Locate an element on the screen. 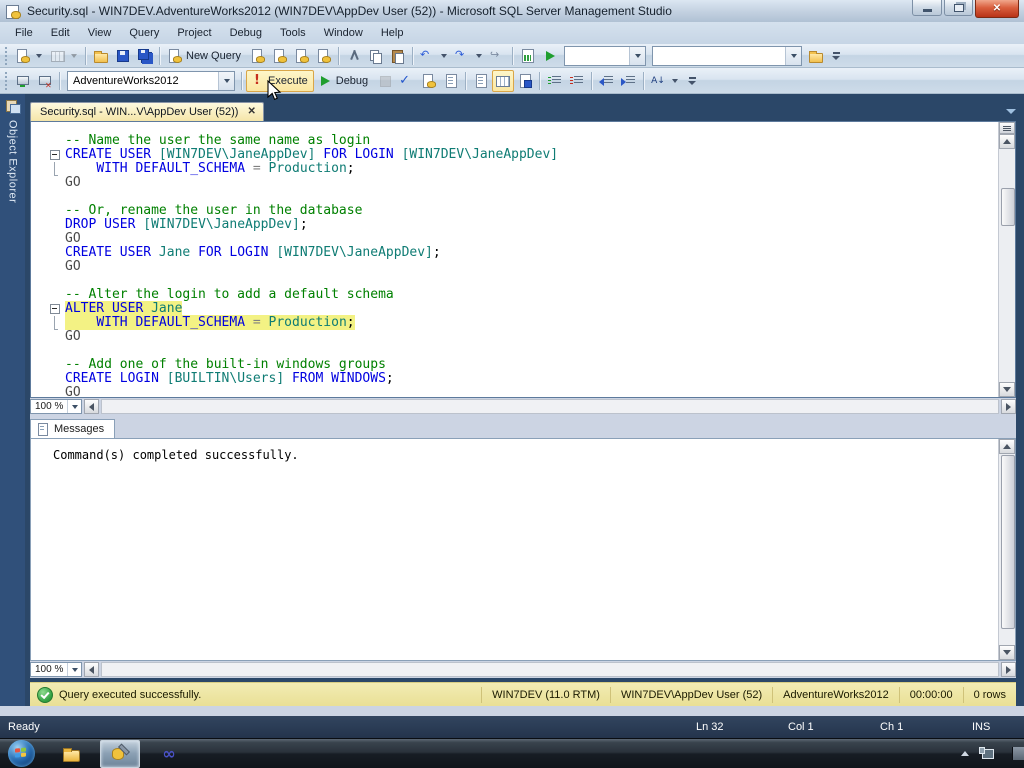 This screenshot has height=768, width=1024. toolbar-grip is located at coordinates (6, 80).